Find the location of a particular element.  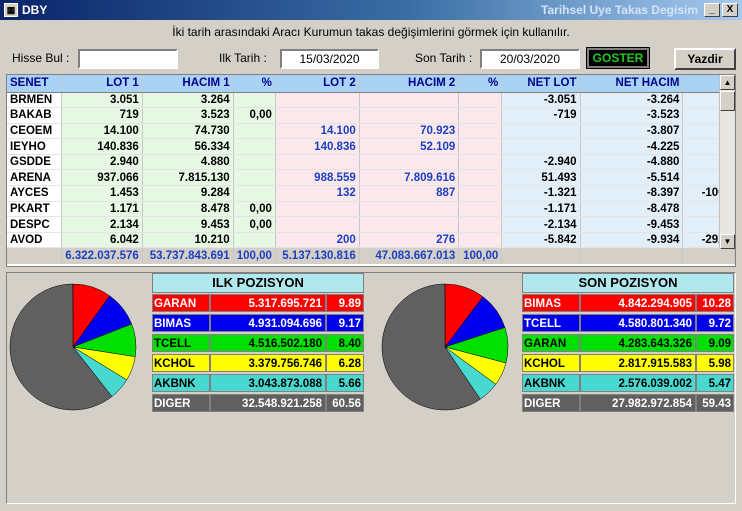

total-net-hacim is located at coordinates (632, 255).